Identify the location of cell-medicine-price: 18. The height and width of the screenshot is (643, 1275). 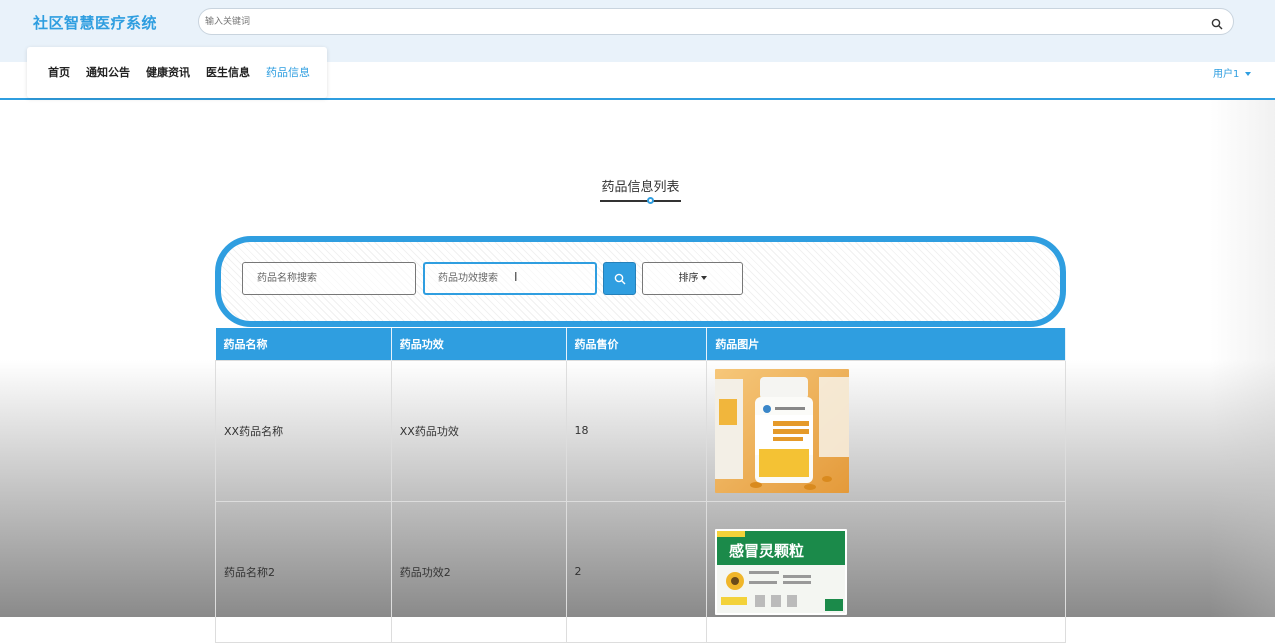
(636, 430).